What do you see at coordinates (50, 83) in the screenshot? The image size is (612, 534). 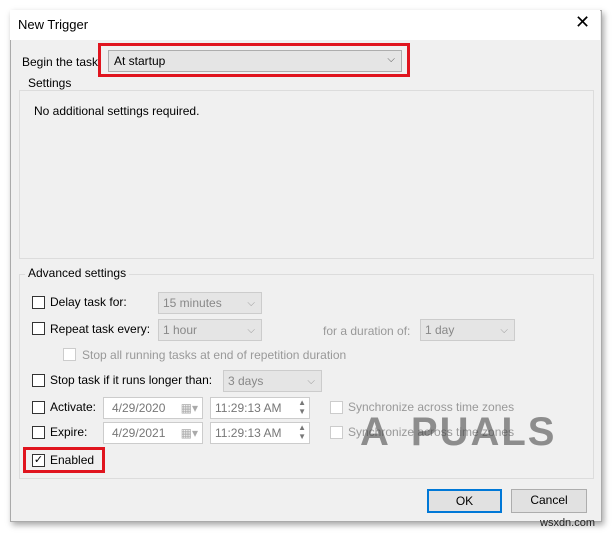 I see `settings-label: Settings` at bounding box center [50, 83].